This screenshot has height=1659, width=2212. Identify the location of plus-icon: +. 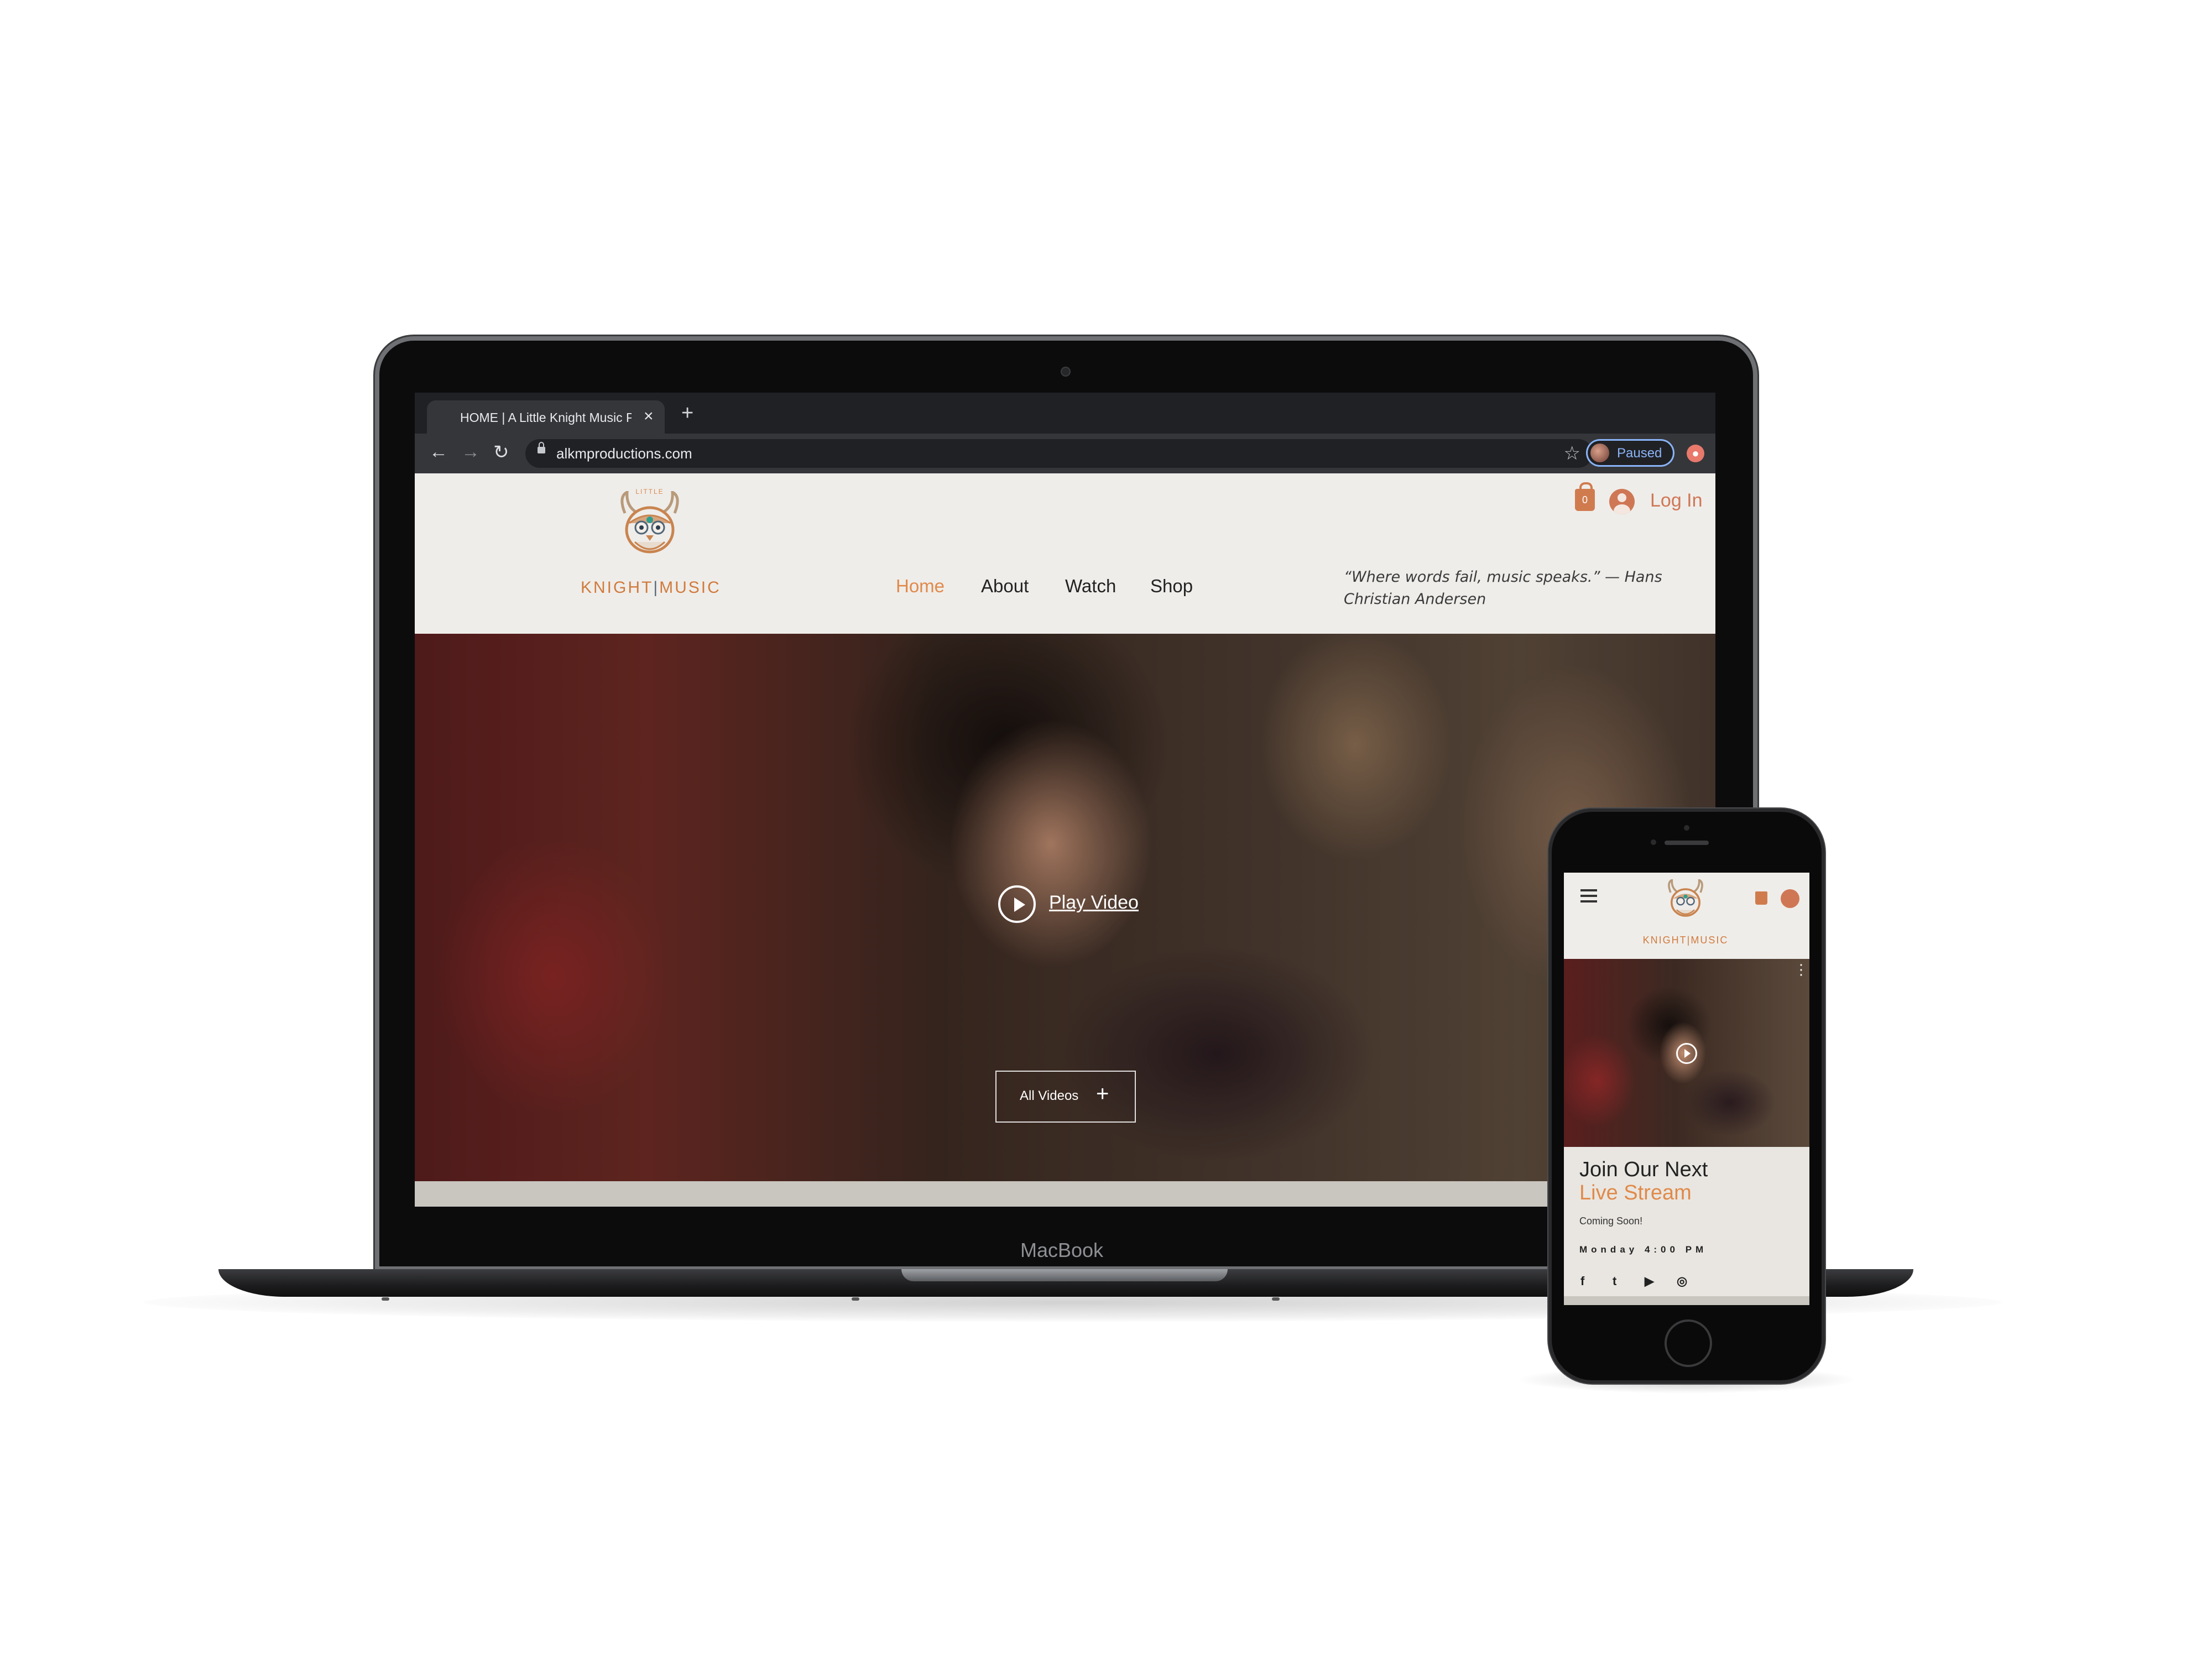
(1103, 1094).